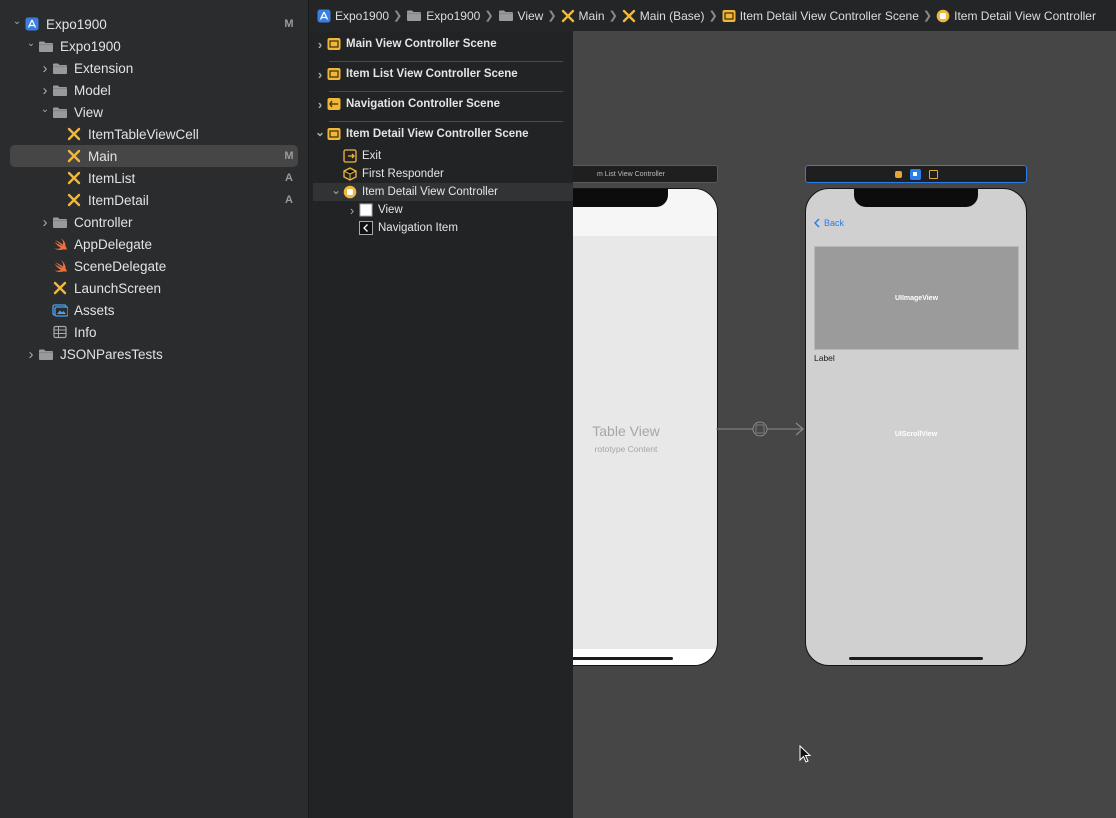 The image size is (1116, 818). I want to click on outline-item-label: Exit, so click(372, 156).